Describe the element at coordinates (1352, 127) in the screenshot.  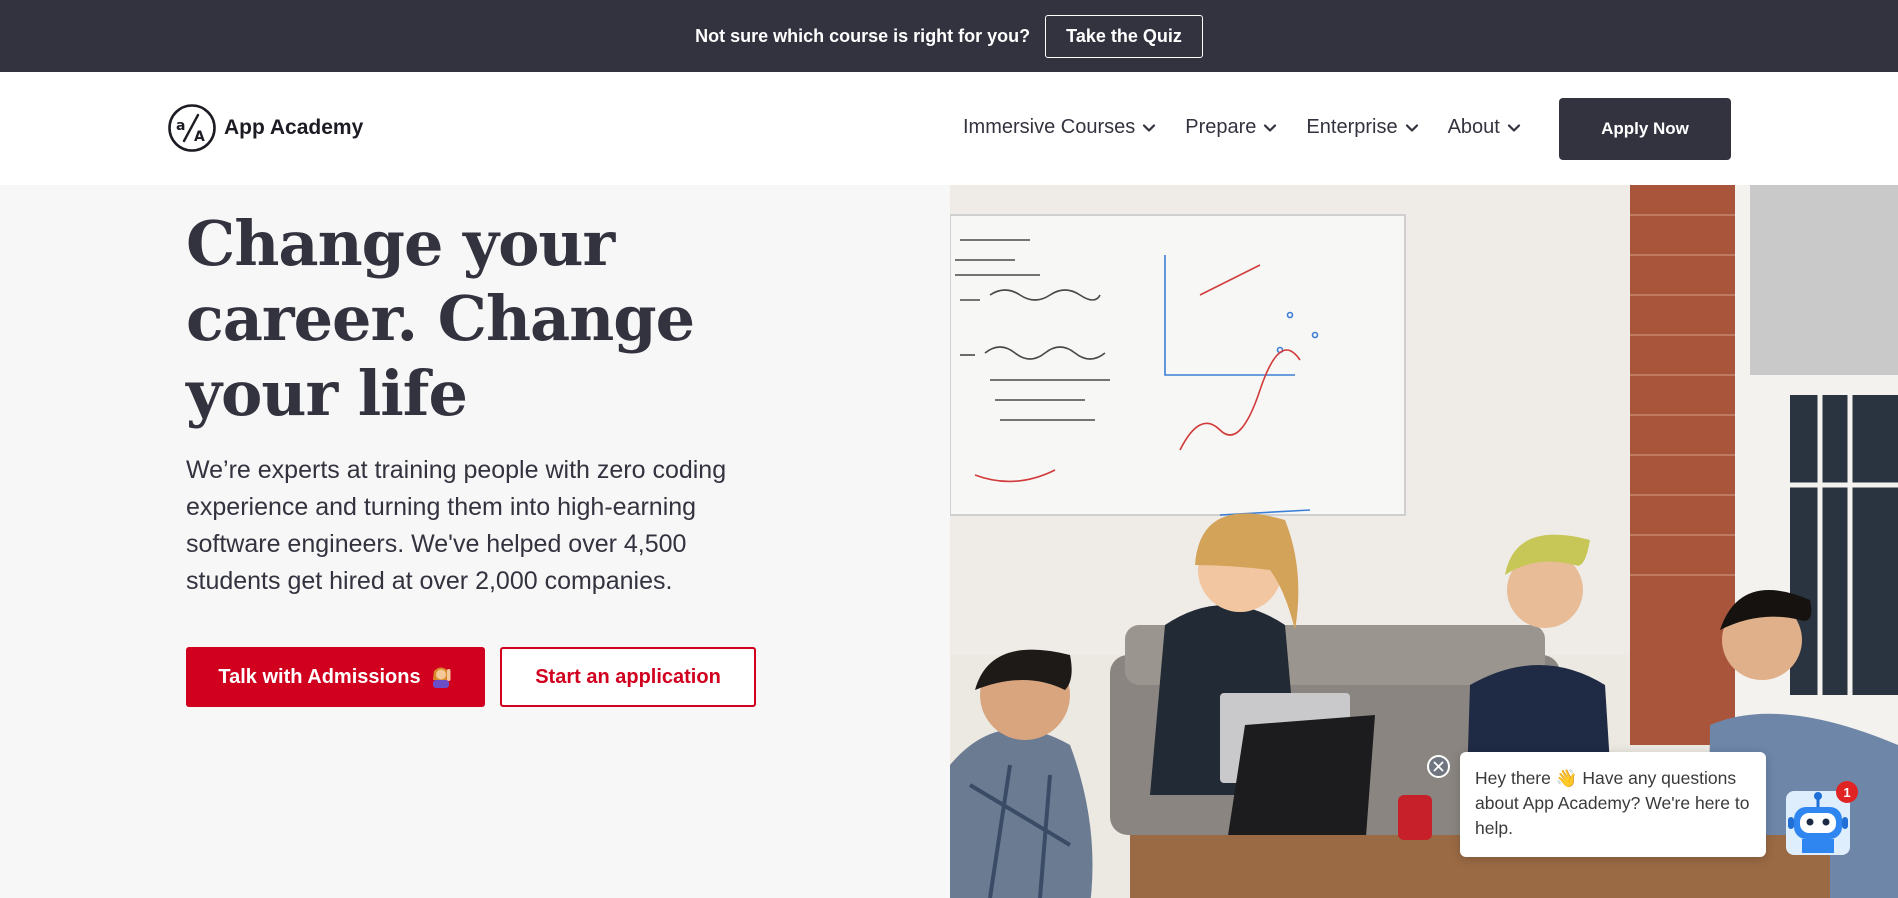
I see `nav-label: Enterprise` at that location.